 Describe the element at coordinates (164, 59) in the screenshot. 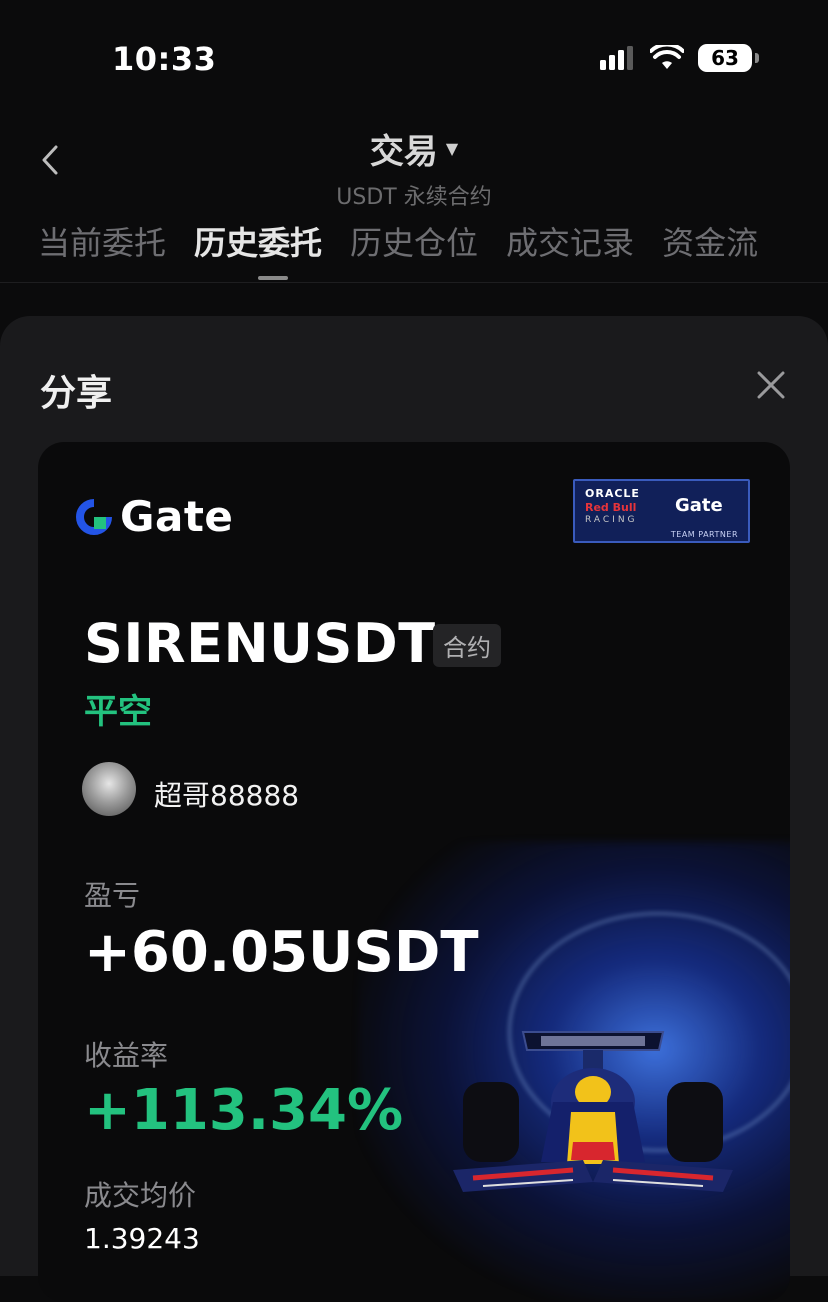

I see `status-time: 10:33` at that location.